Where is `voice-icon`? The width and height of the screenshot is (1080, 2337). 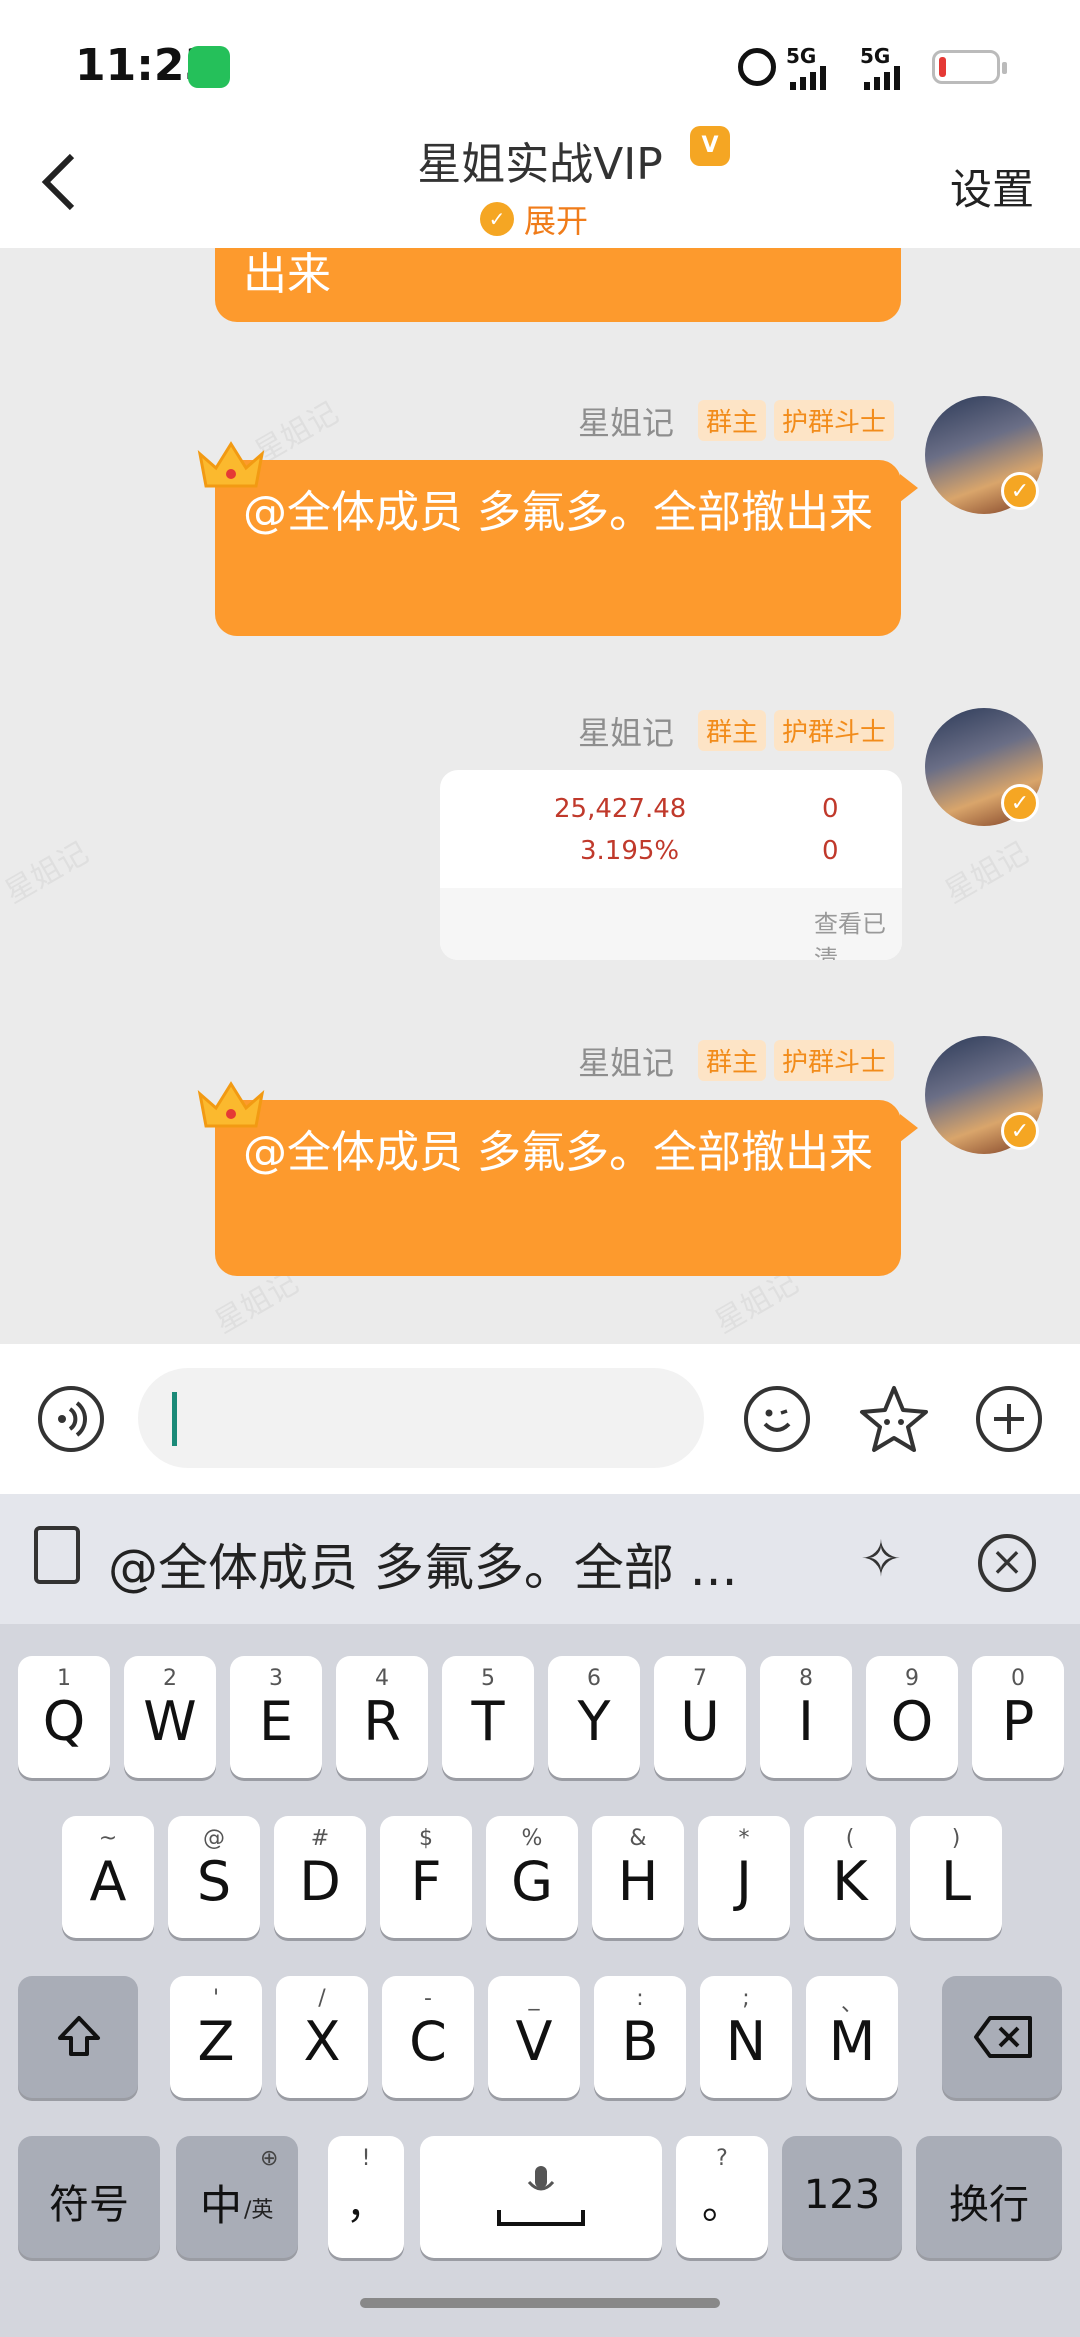
voice-icon is located at coordinates (72, 1419).